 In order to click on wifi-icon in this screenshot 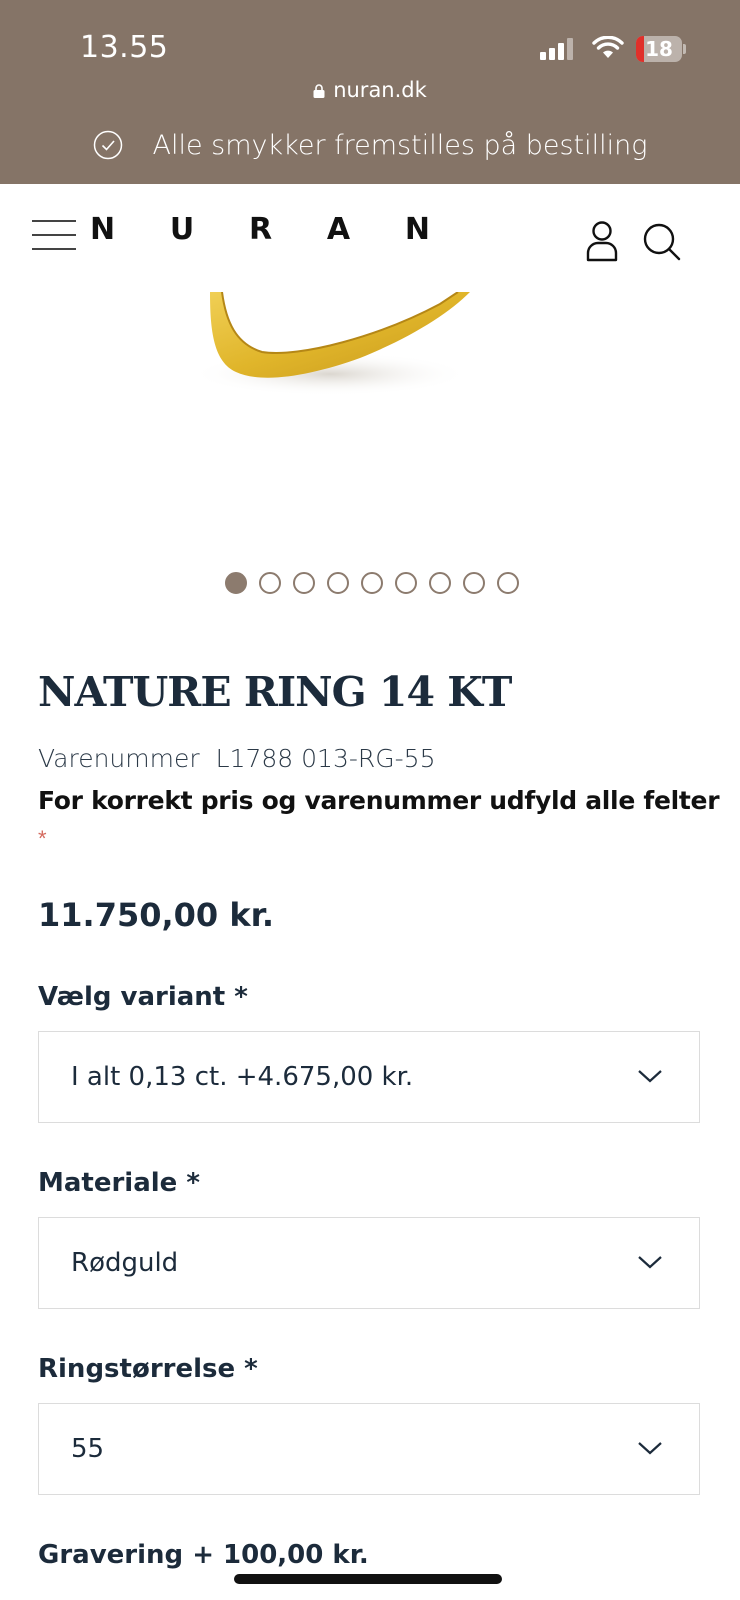, I will do `click(608, 47)`.